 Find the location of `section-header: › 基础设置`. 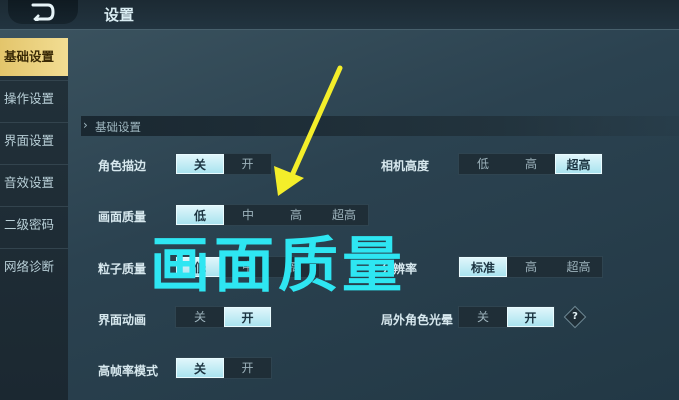

section-header: › 基础设置 is located at coordinates (380, 126).